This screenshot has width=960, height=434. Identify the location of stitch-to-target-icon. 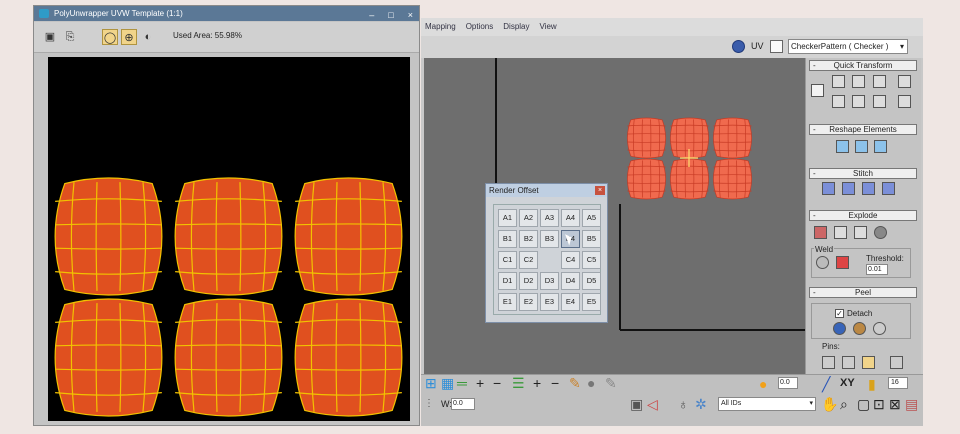
(828, 188).